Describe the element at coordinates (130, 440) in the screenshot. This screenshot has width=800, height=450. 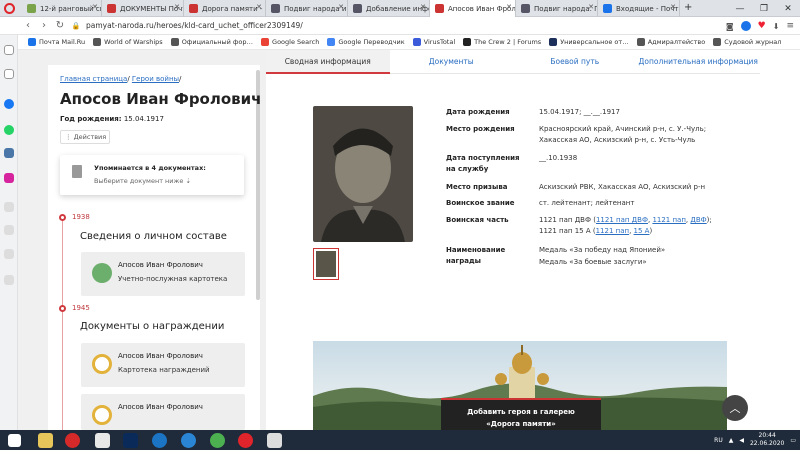
I see `photoshop-icon` at that location.